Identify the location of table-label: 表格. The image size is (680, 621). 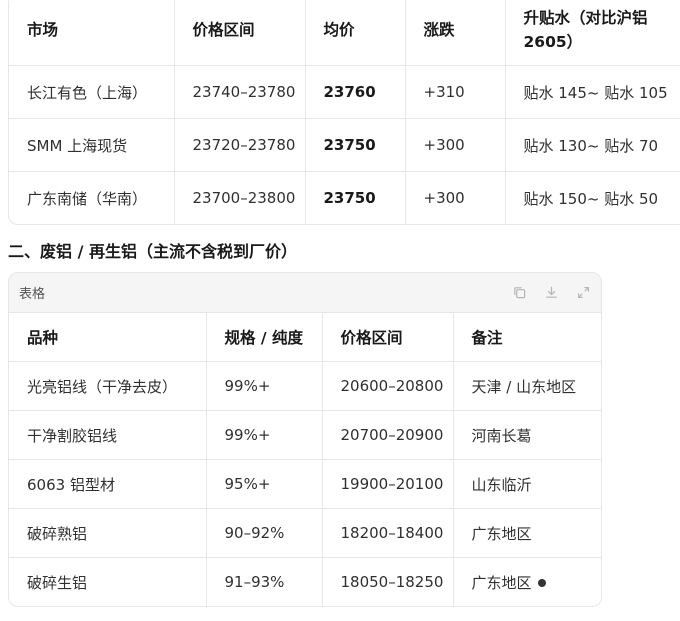
(32, 294).